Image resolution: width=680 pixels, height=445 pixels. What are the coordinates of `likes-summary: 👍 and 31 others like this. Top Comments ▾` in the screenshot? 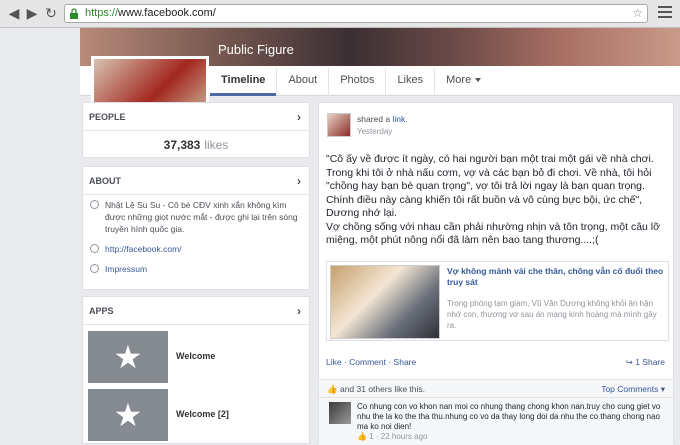 It's located at (496, 388).